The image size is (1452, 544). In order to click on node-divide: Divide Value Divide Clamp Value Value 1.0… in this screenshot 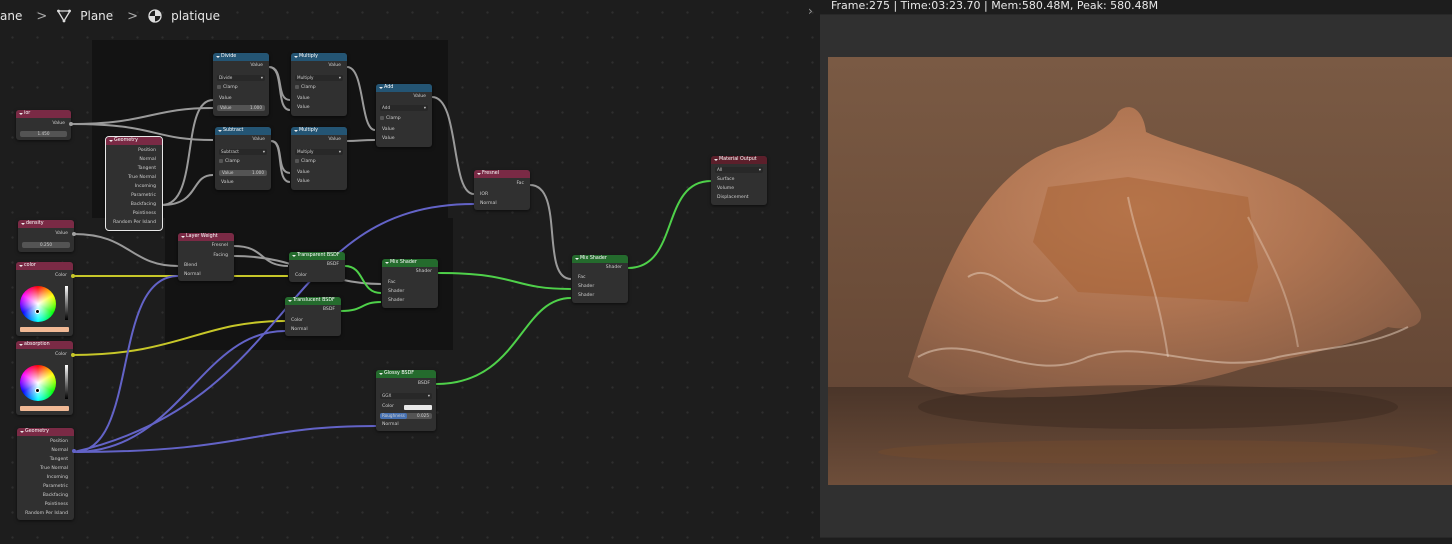, I will do `click(241, 84)`.